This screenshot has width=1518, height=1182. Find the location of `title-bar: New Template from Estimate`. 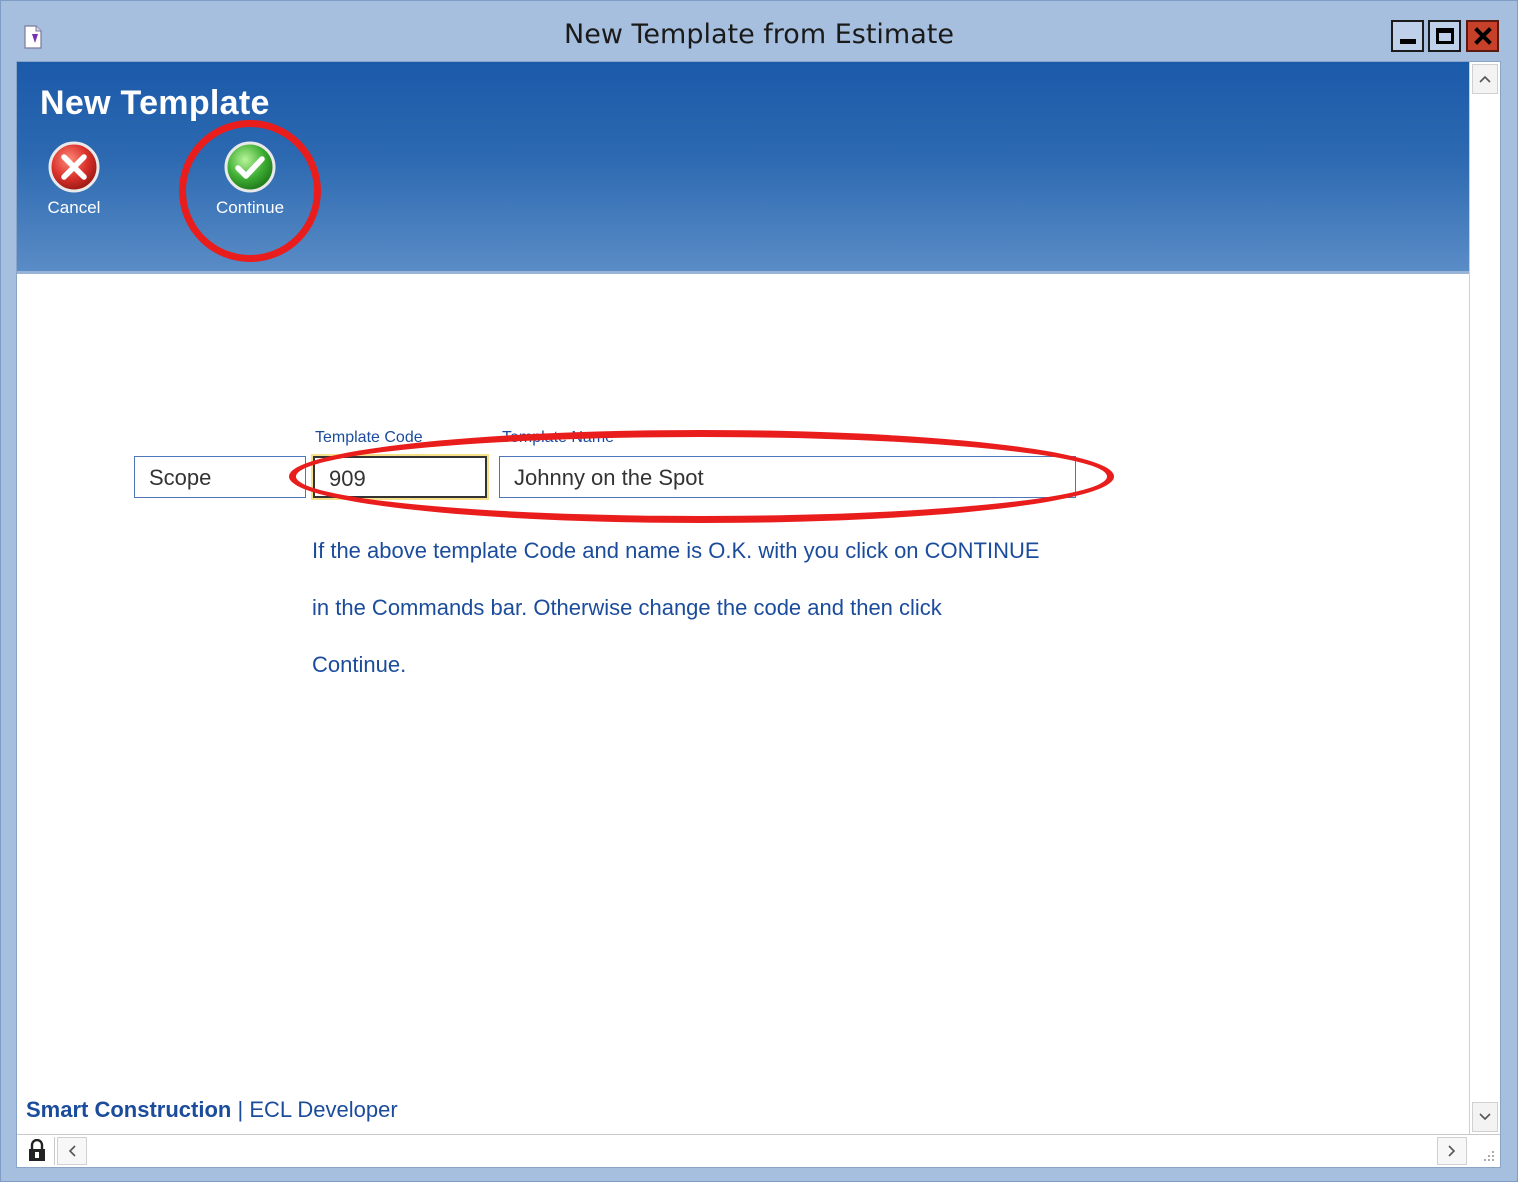

title-bar: New Template from Estimate is located at coordinates (759, 31).